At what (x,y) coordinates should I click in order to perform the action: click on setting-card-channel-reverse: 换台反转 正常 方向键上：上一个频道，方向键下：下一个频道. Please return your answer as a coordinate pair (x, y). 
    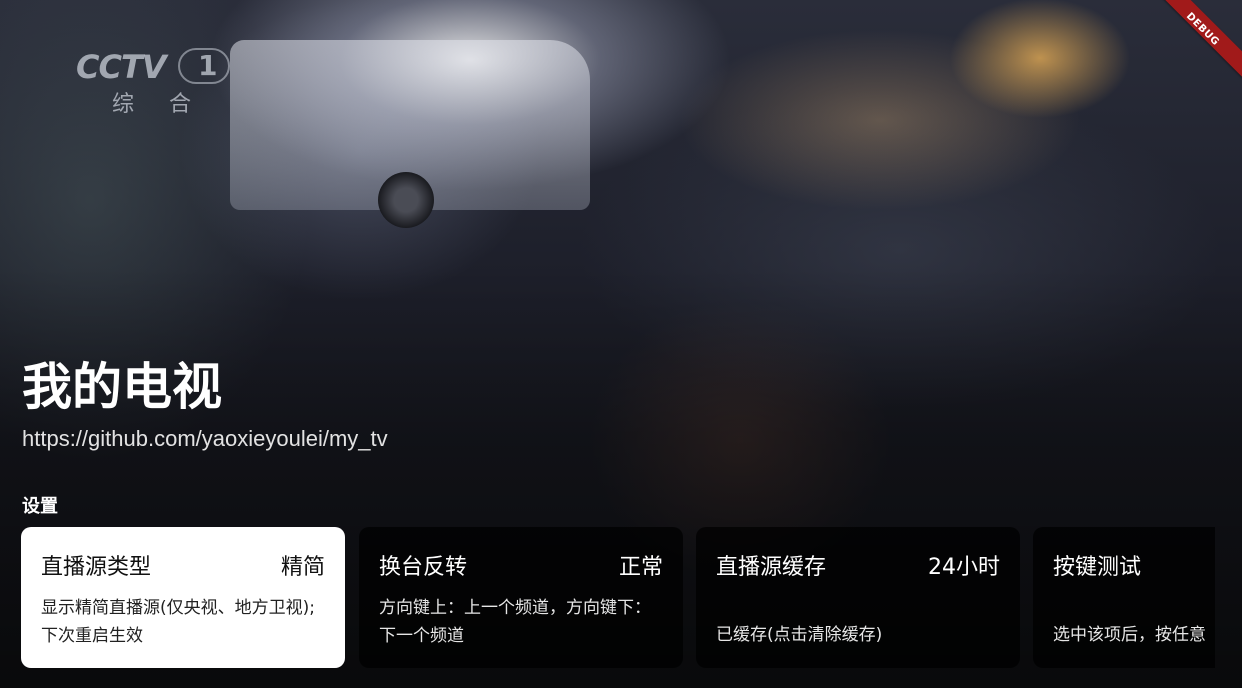
    Looking at the image, I should click on (521, 597).